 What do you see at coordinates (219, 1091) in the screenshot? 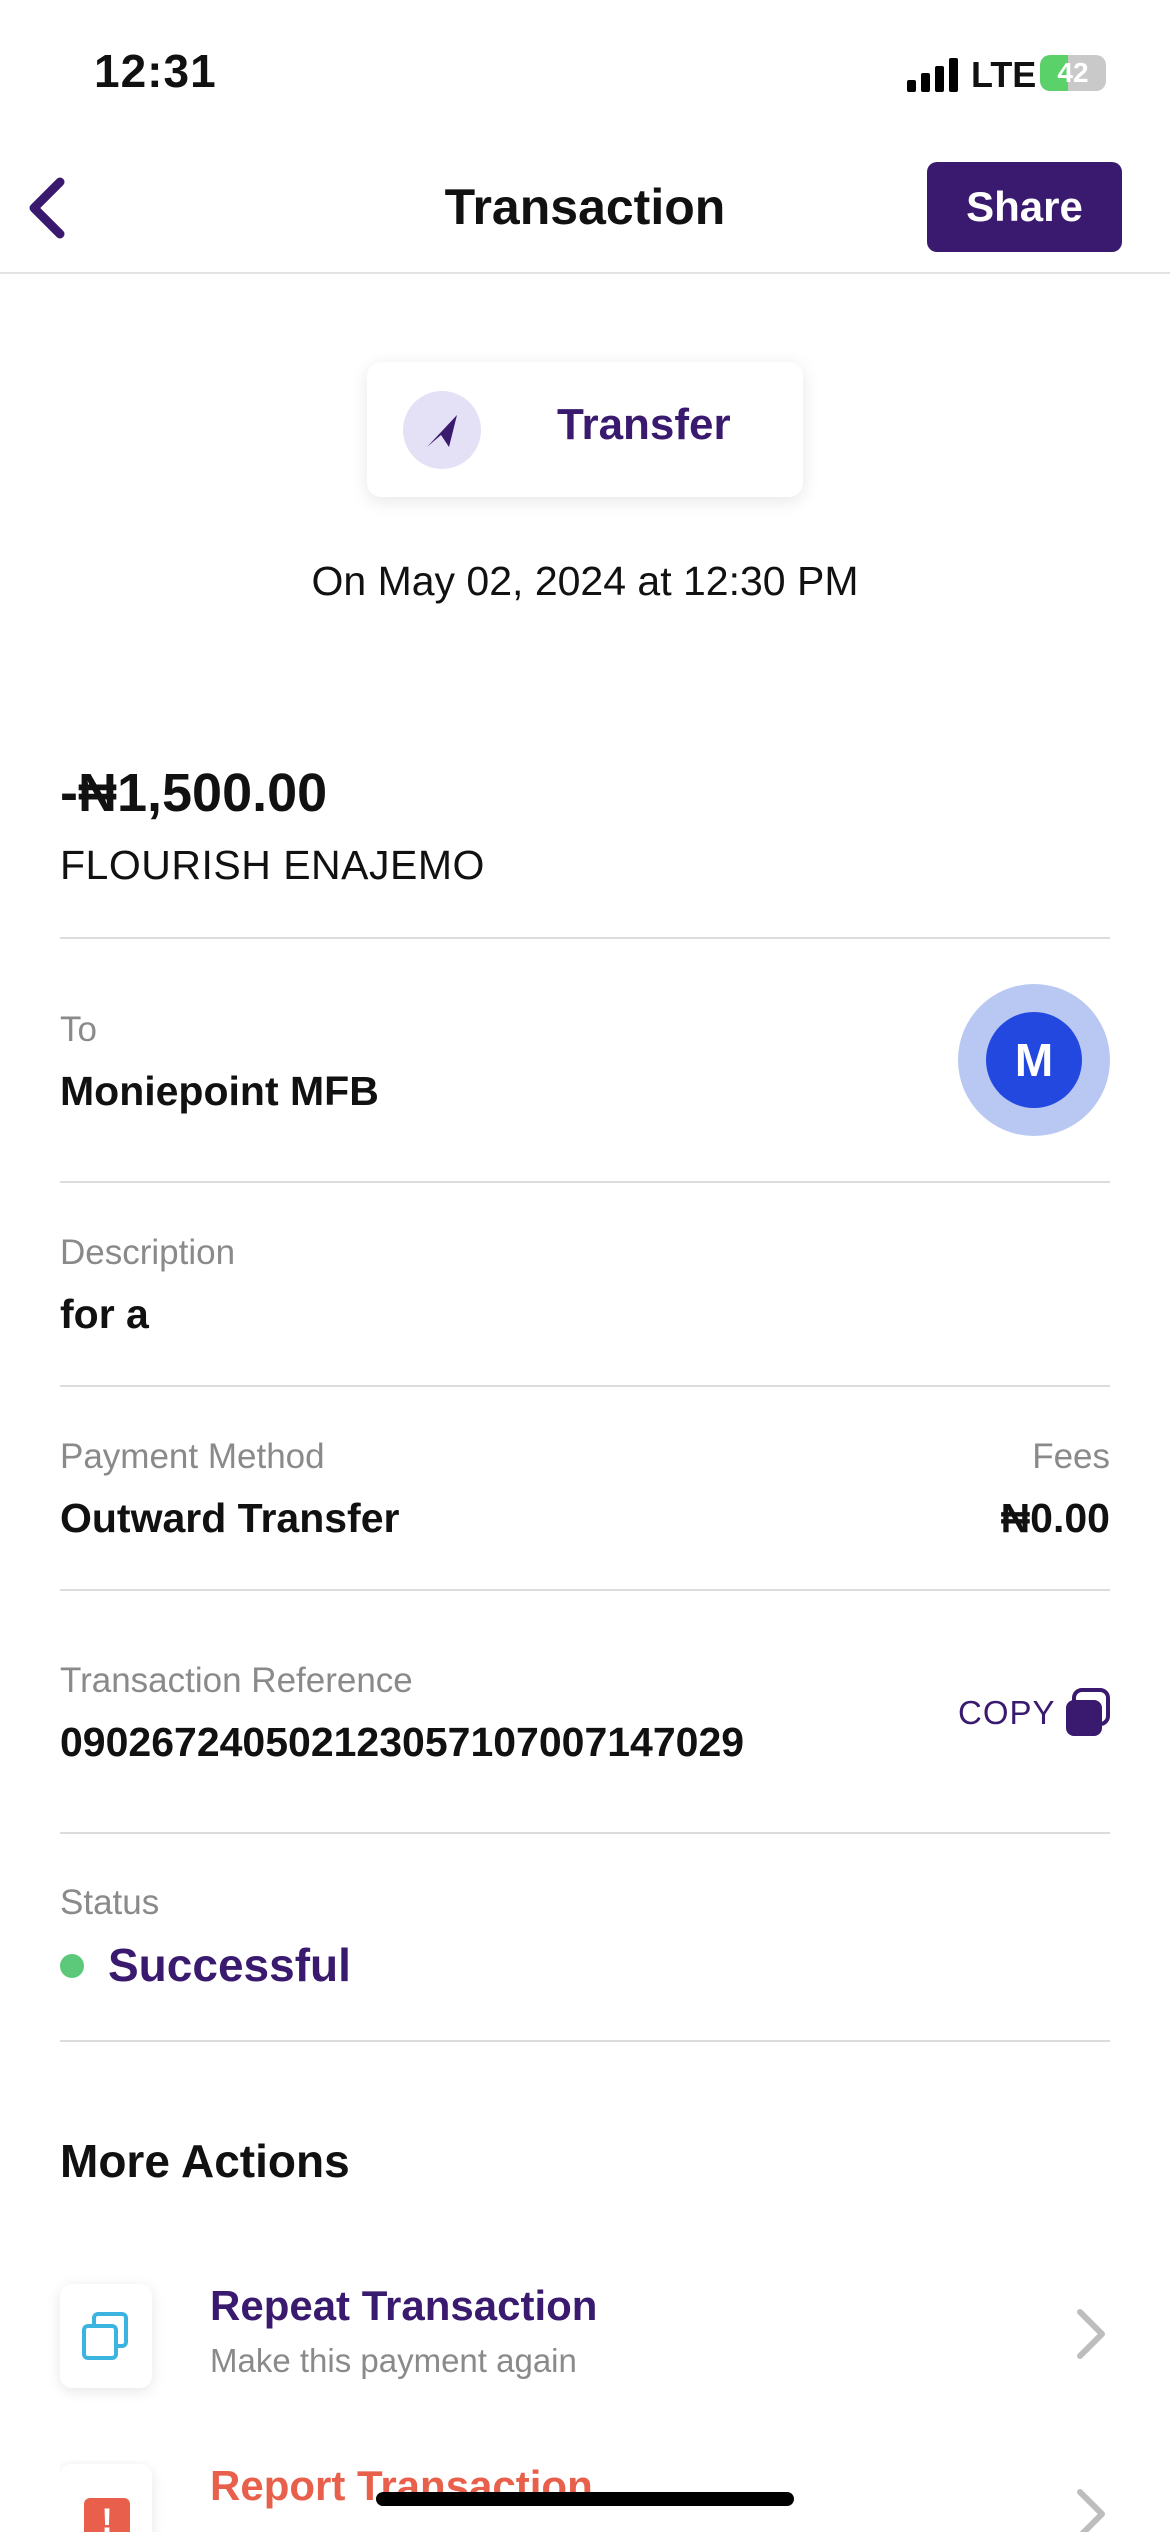
I see `to-value: Moniepoint MFB` at bounding box center [219, 1091].